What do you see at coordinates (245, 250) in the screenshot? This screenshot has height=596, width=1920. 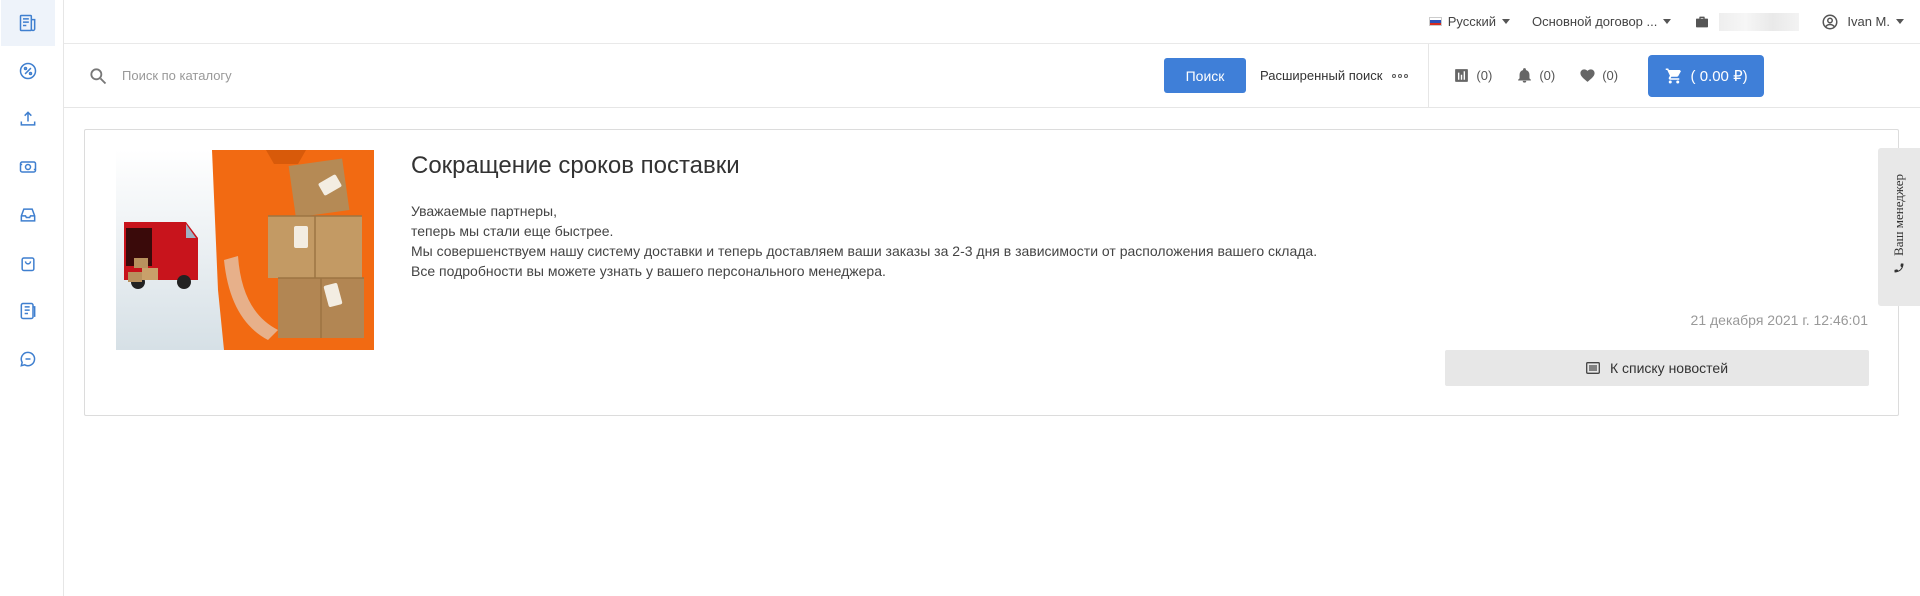 I see `news-image` at bounding box center [245, 250].